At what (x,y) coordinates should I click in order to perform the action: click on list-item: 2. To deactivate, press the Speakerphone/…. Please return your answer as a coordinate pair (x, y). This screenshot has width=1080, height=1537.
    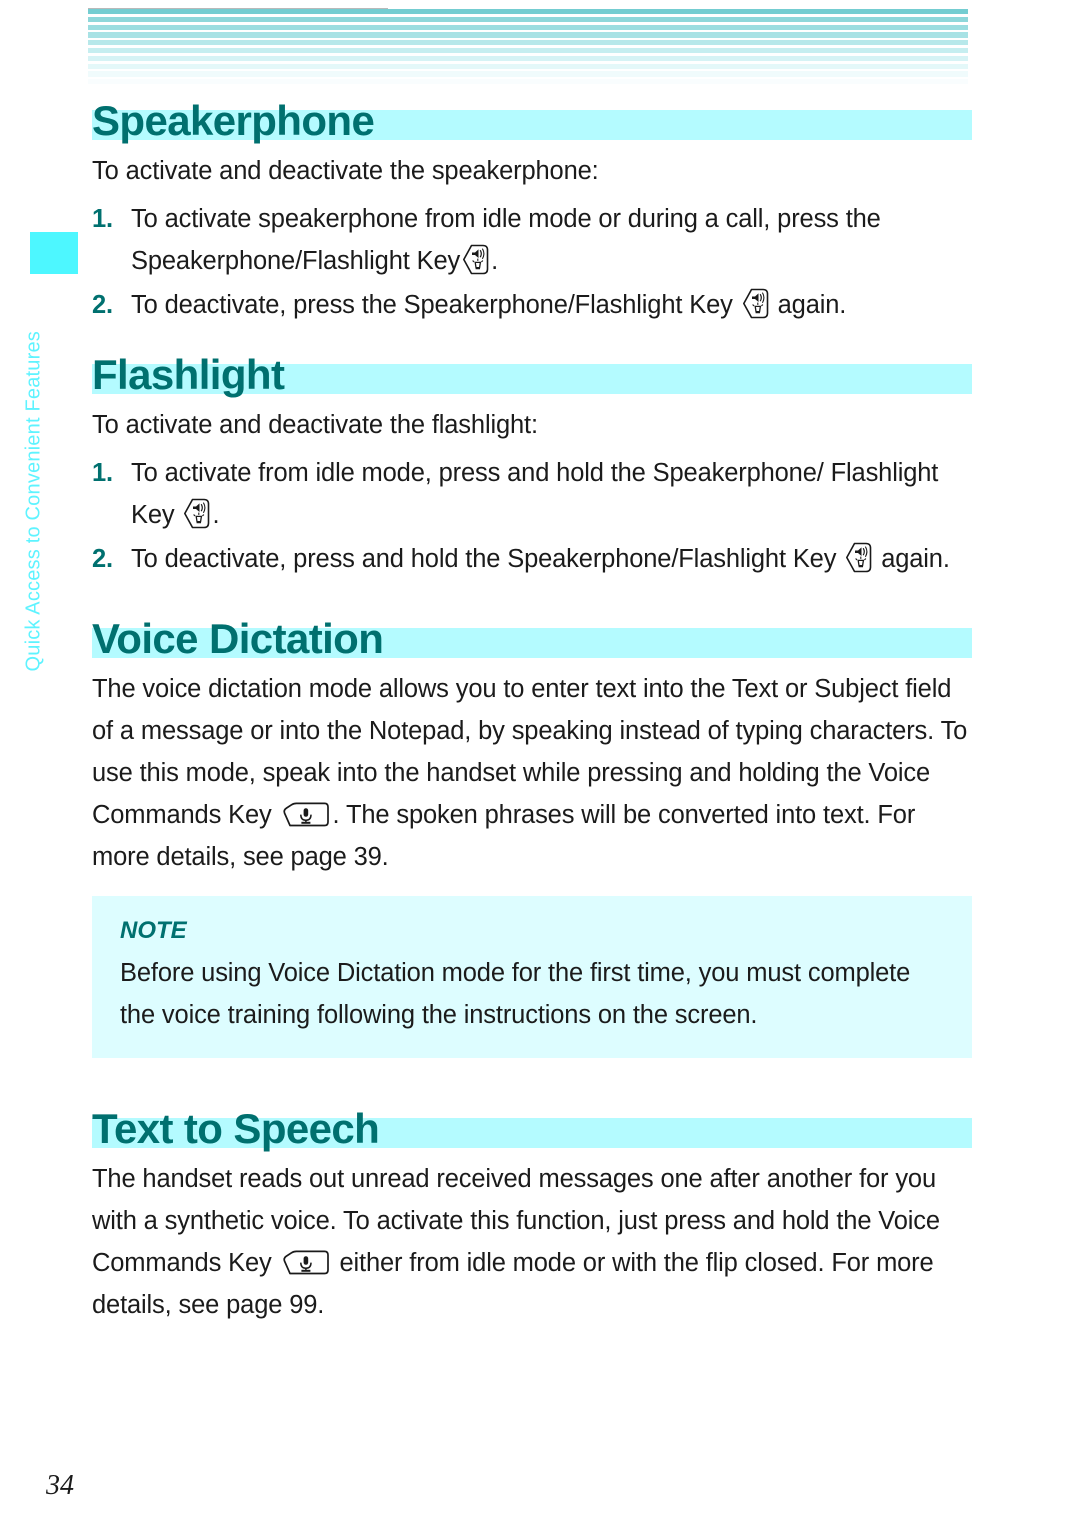
    Looking at the image, I should click on (532, 305).